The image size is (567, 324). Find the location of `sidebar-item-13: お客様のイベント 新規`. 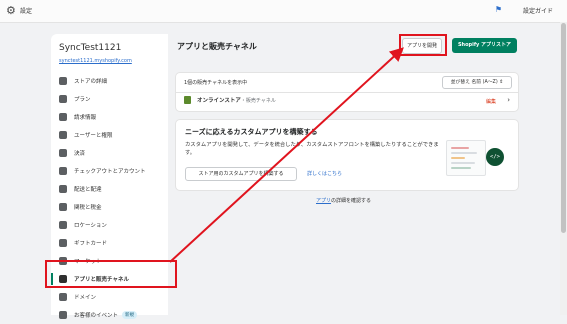

sidebar-item-13: お客様のイベント 新規 is located at coordinates (109, 315).